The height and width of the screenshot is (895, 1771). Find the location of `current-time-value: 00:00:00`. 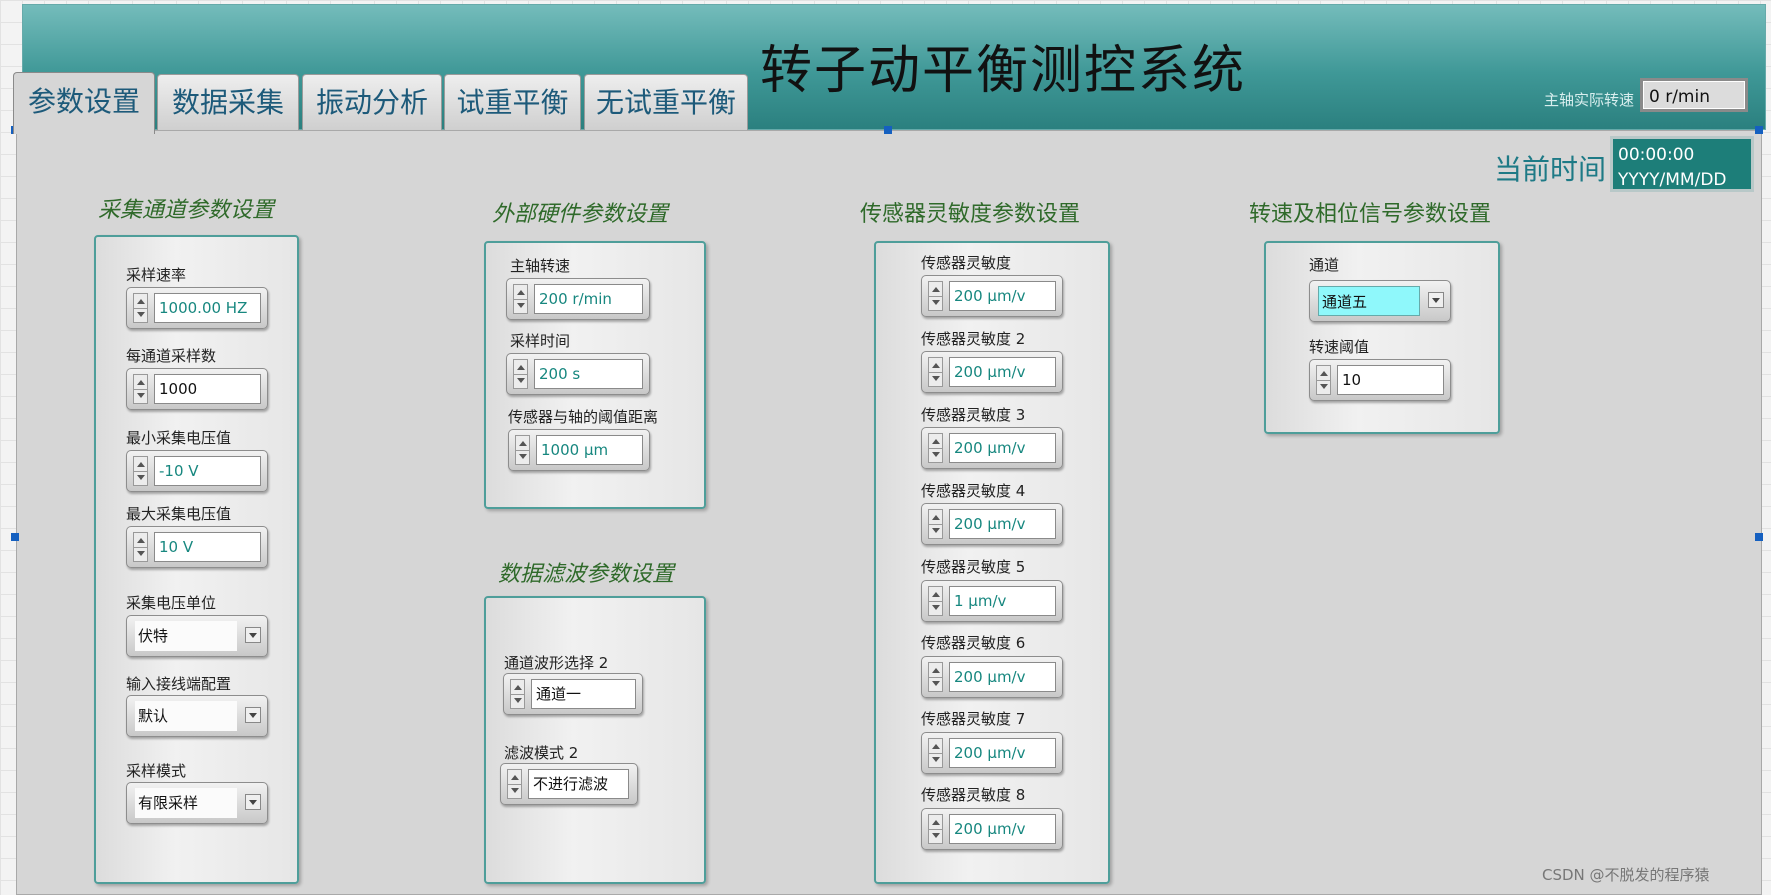

current-time-value: 00:00:00 is located at coordinates (1656, 155).